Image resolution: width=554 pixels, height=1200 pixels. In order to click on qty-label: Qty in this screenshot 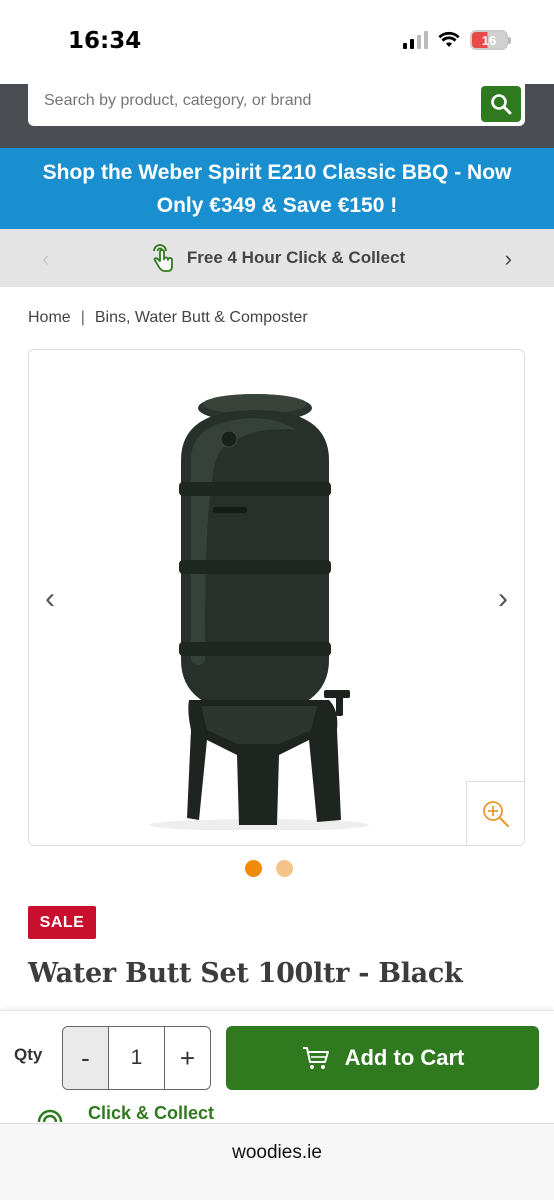, I will do `click(28, 1054)`.